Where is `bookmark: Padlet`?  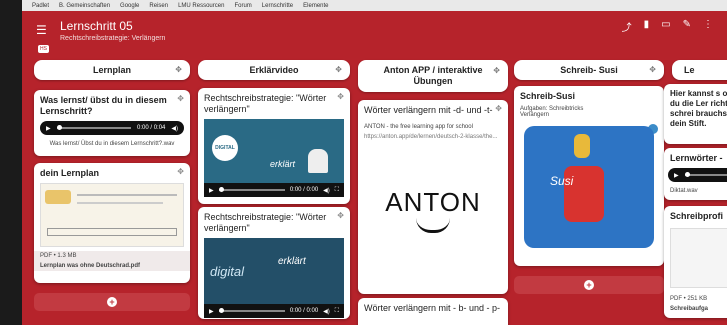
bookmark: Padlet is located at coordinates (40, 6).